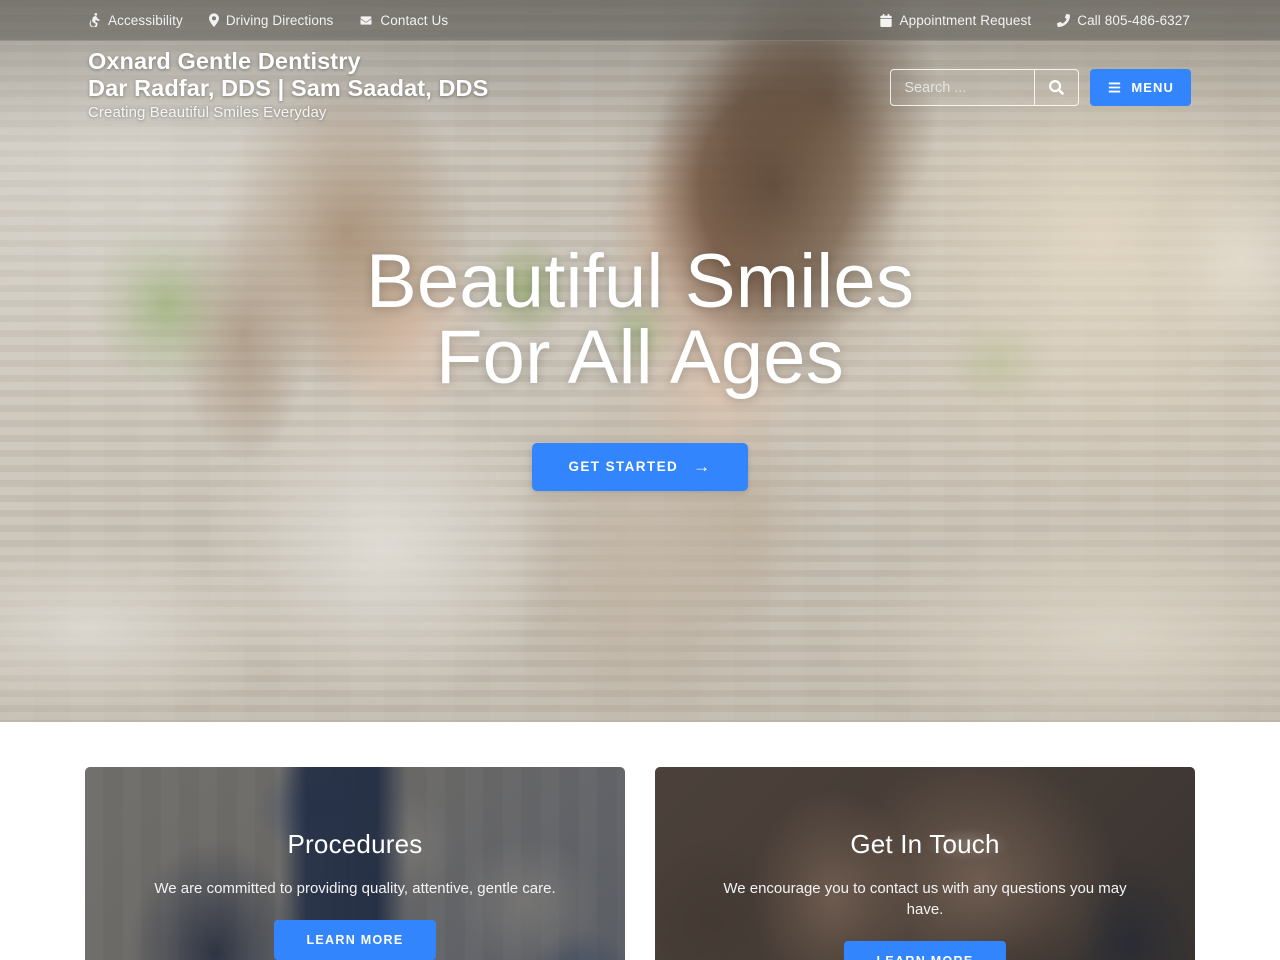 This screenshot has height=960, width=1280. Describe the element at coordinates (279, 20) in the screenshot. I see `utility-link-label: Driving Directions` at that location.